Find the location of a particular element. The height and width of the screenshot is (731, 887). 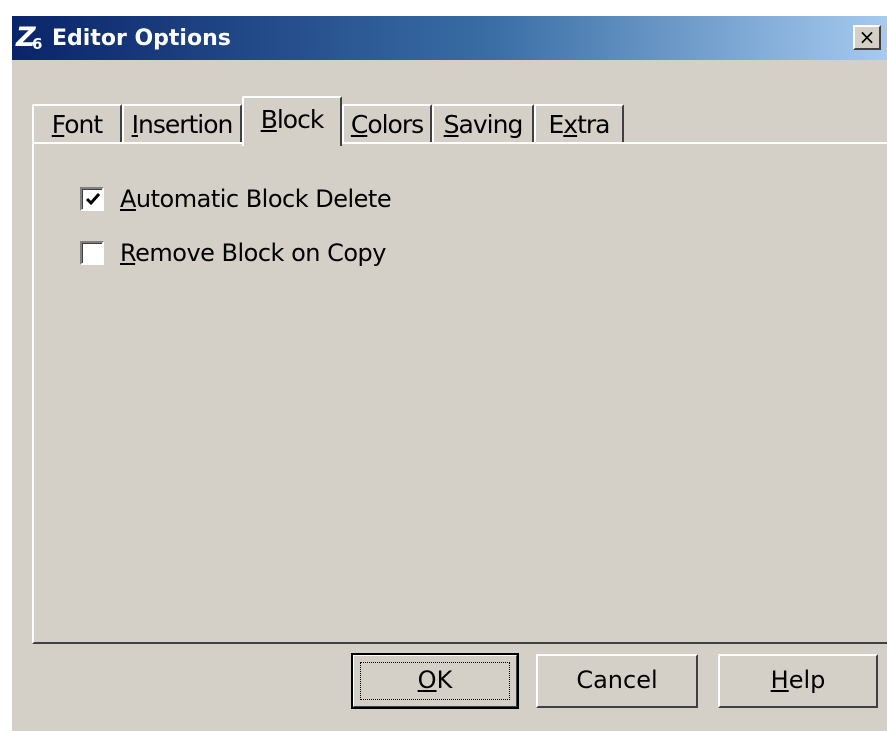

tab-label-mnemonic: B is located at coordinates (269, 119).